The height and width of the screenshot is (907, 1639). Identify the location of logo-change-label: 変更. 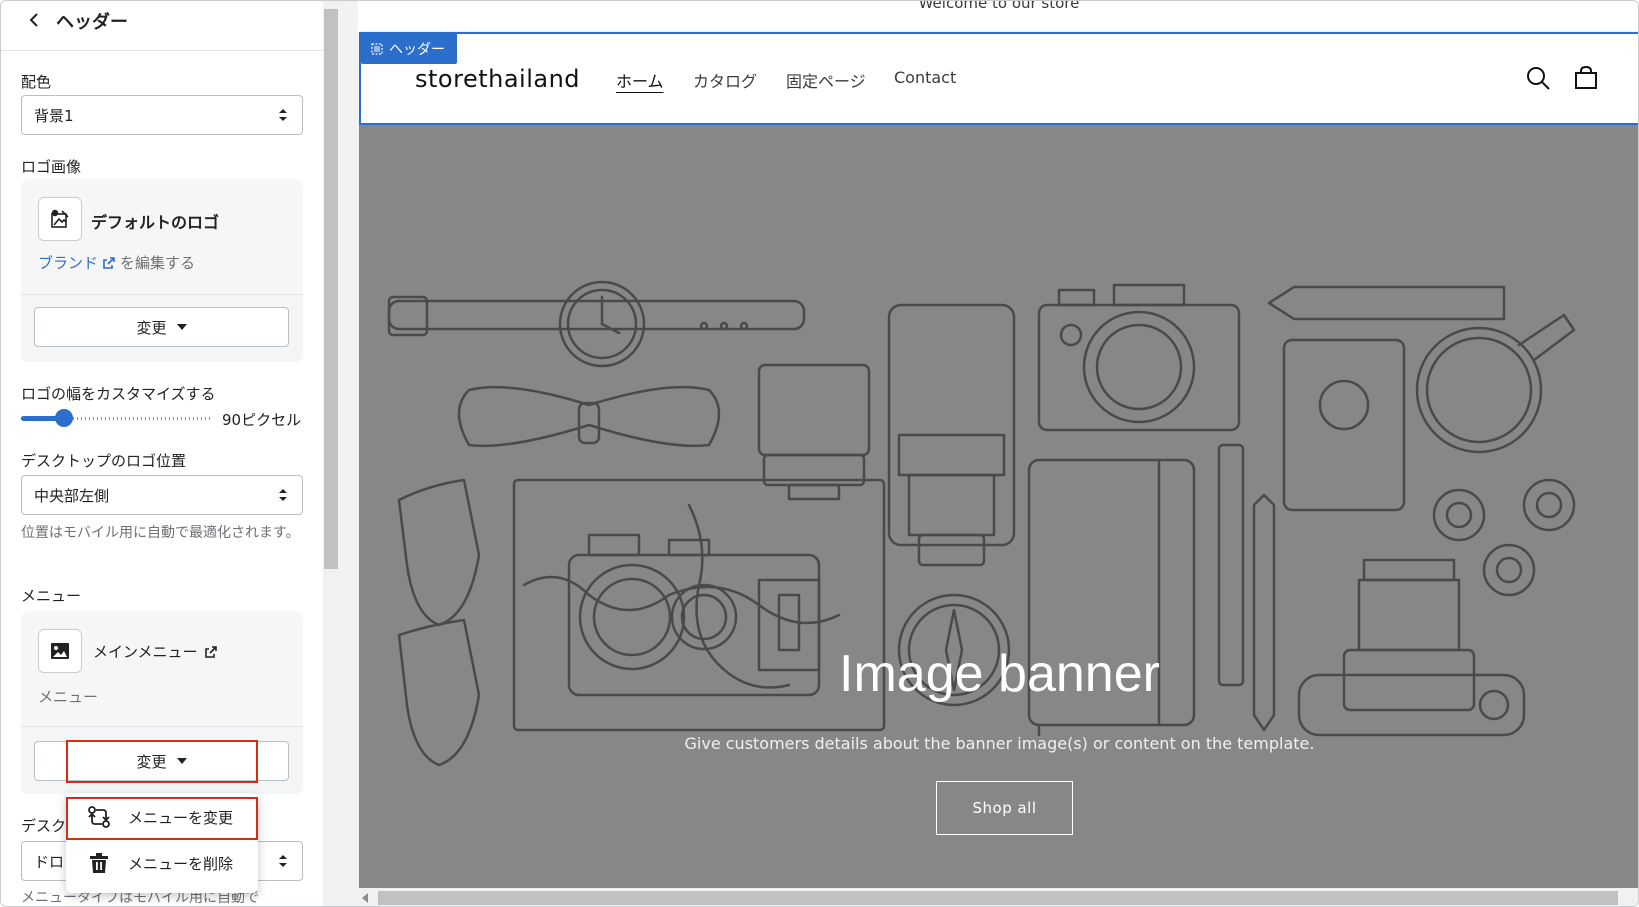
(151, 327).